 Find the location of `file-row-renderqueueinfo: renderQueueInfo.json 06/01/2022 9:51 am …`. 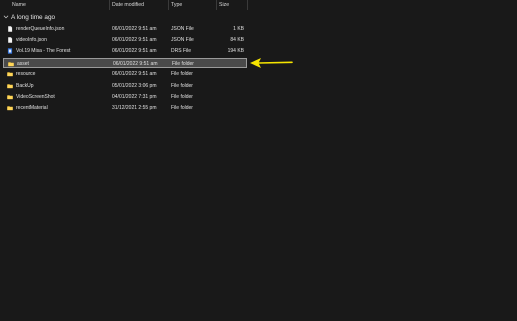

file-row-renderqueueinfo: renderQueueInfo.json 06/01/2022 9:51 am … is located at coordinates (125, 29).